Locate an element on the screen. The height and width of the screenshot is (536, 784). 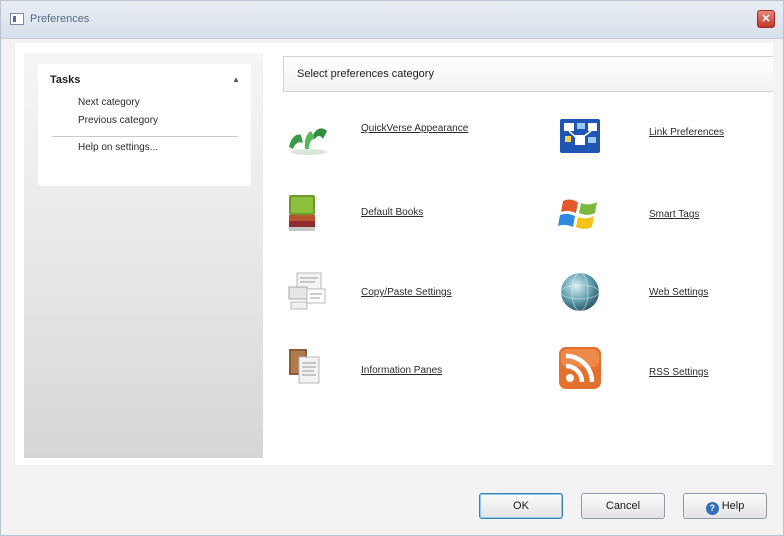
link-preferences-icon is located at coordinates (580, 136).